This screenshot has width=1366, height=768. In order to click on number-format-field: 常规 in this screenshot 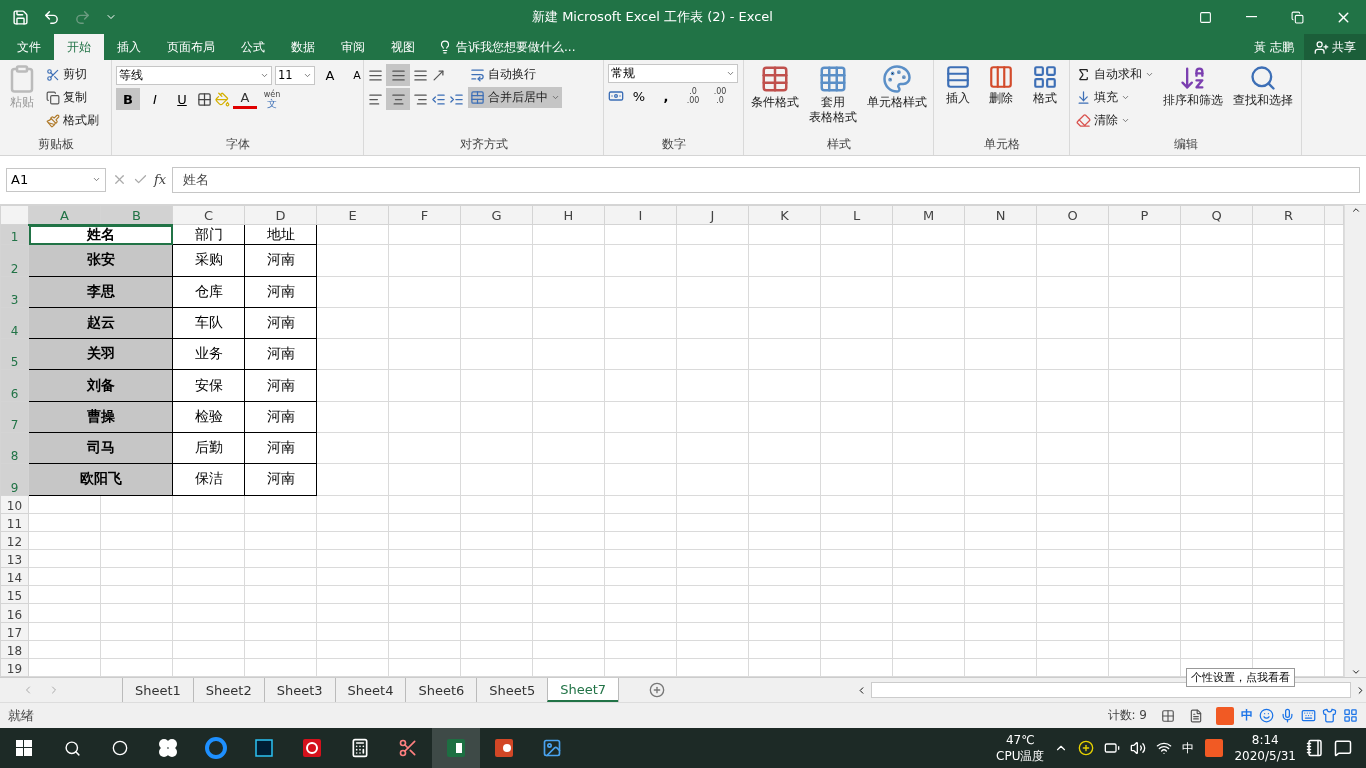, I will do `click(673, 73)`.